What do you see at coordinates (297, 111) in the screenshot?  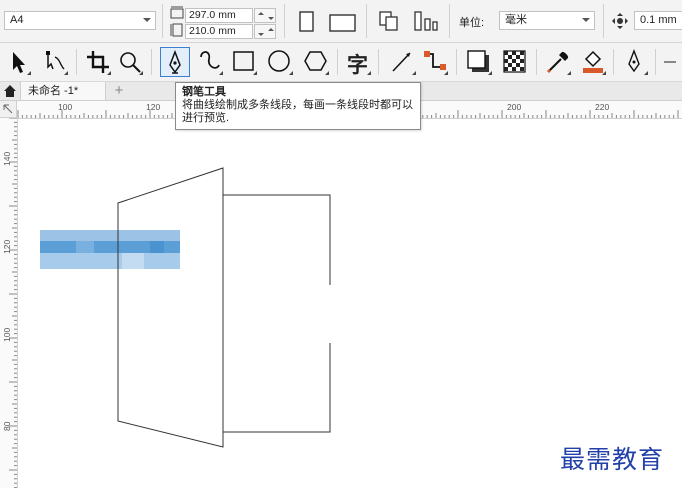 I see `tooltip-description: 将曲线绘制成多条线段，每画一条线段时都可以进行预览.` at bounding box center [297, 111].